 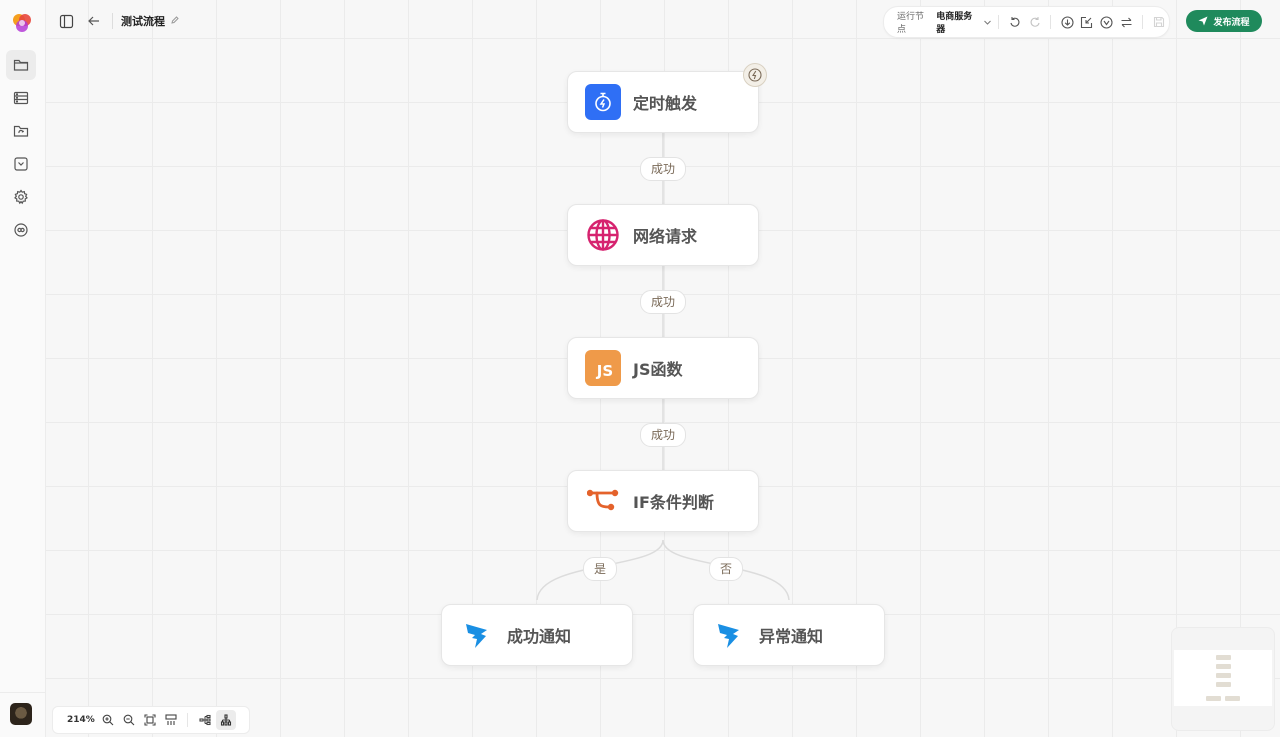 What do you see at coordinates (673, 502) in the screenshot?
I see `node-label: IF条件判断` at bounding box center [673, 502].